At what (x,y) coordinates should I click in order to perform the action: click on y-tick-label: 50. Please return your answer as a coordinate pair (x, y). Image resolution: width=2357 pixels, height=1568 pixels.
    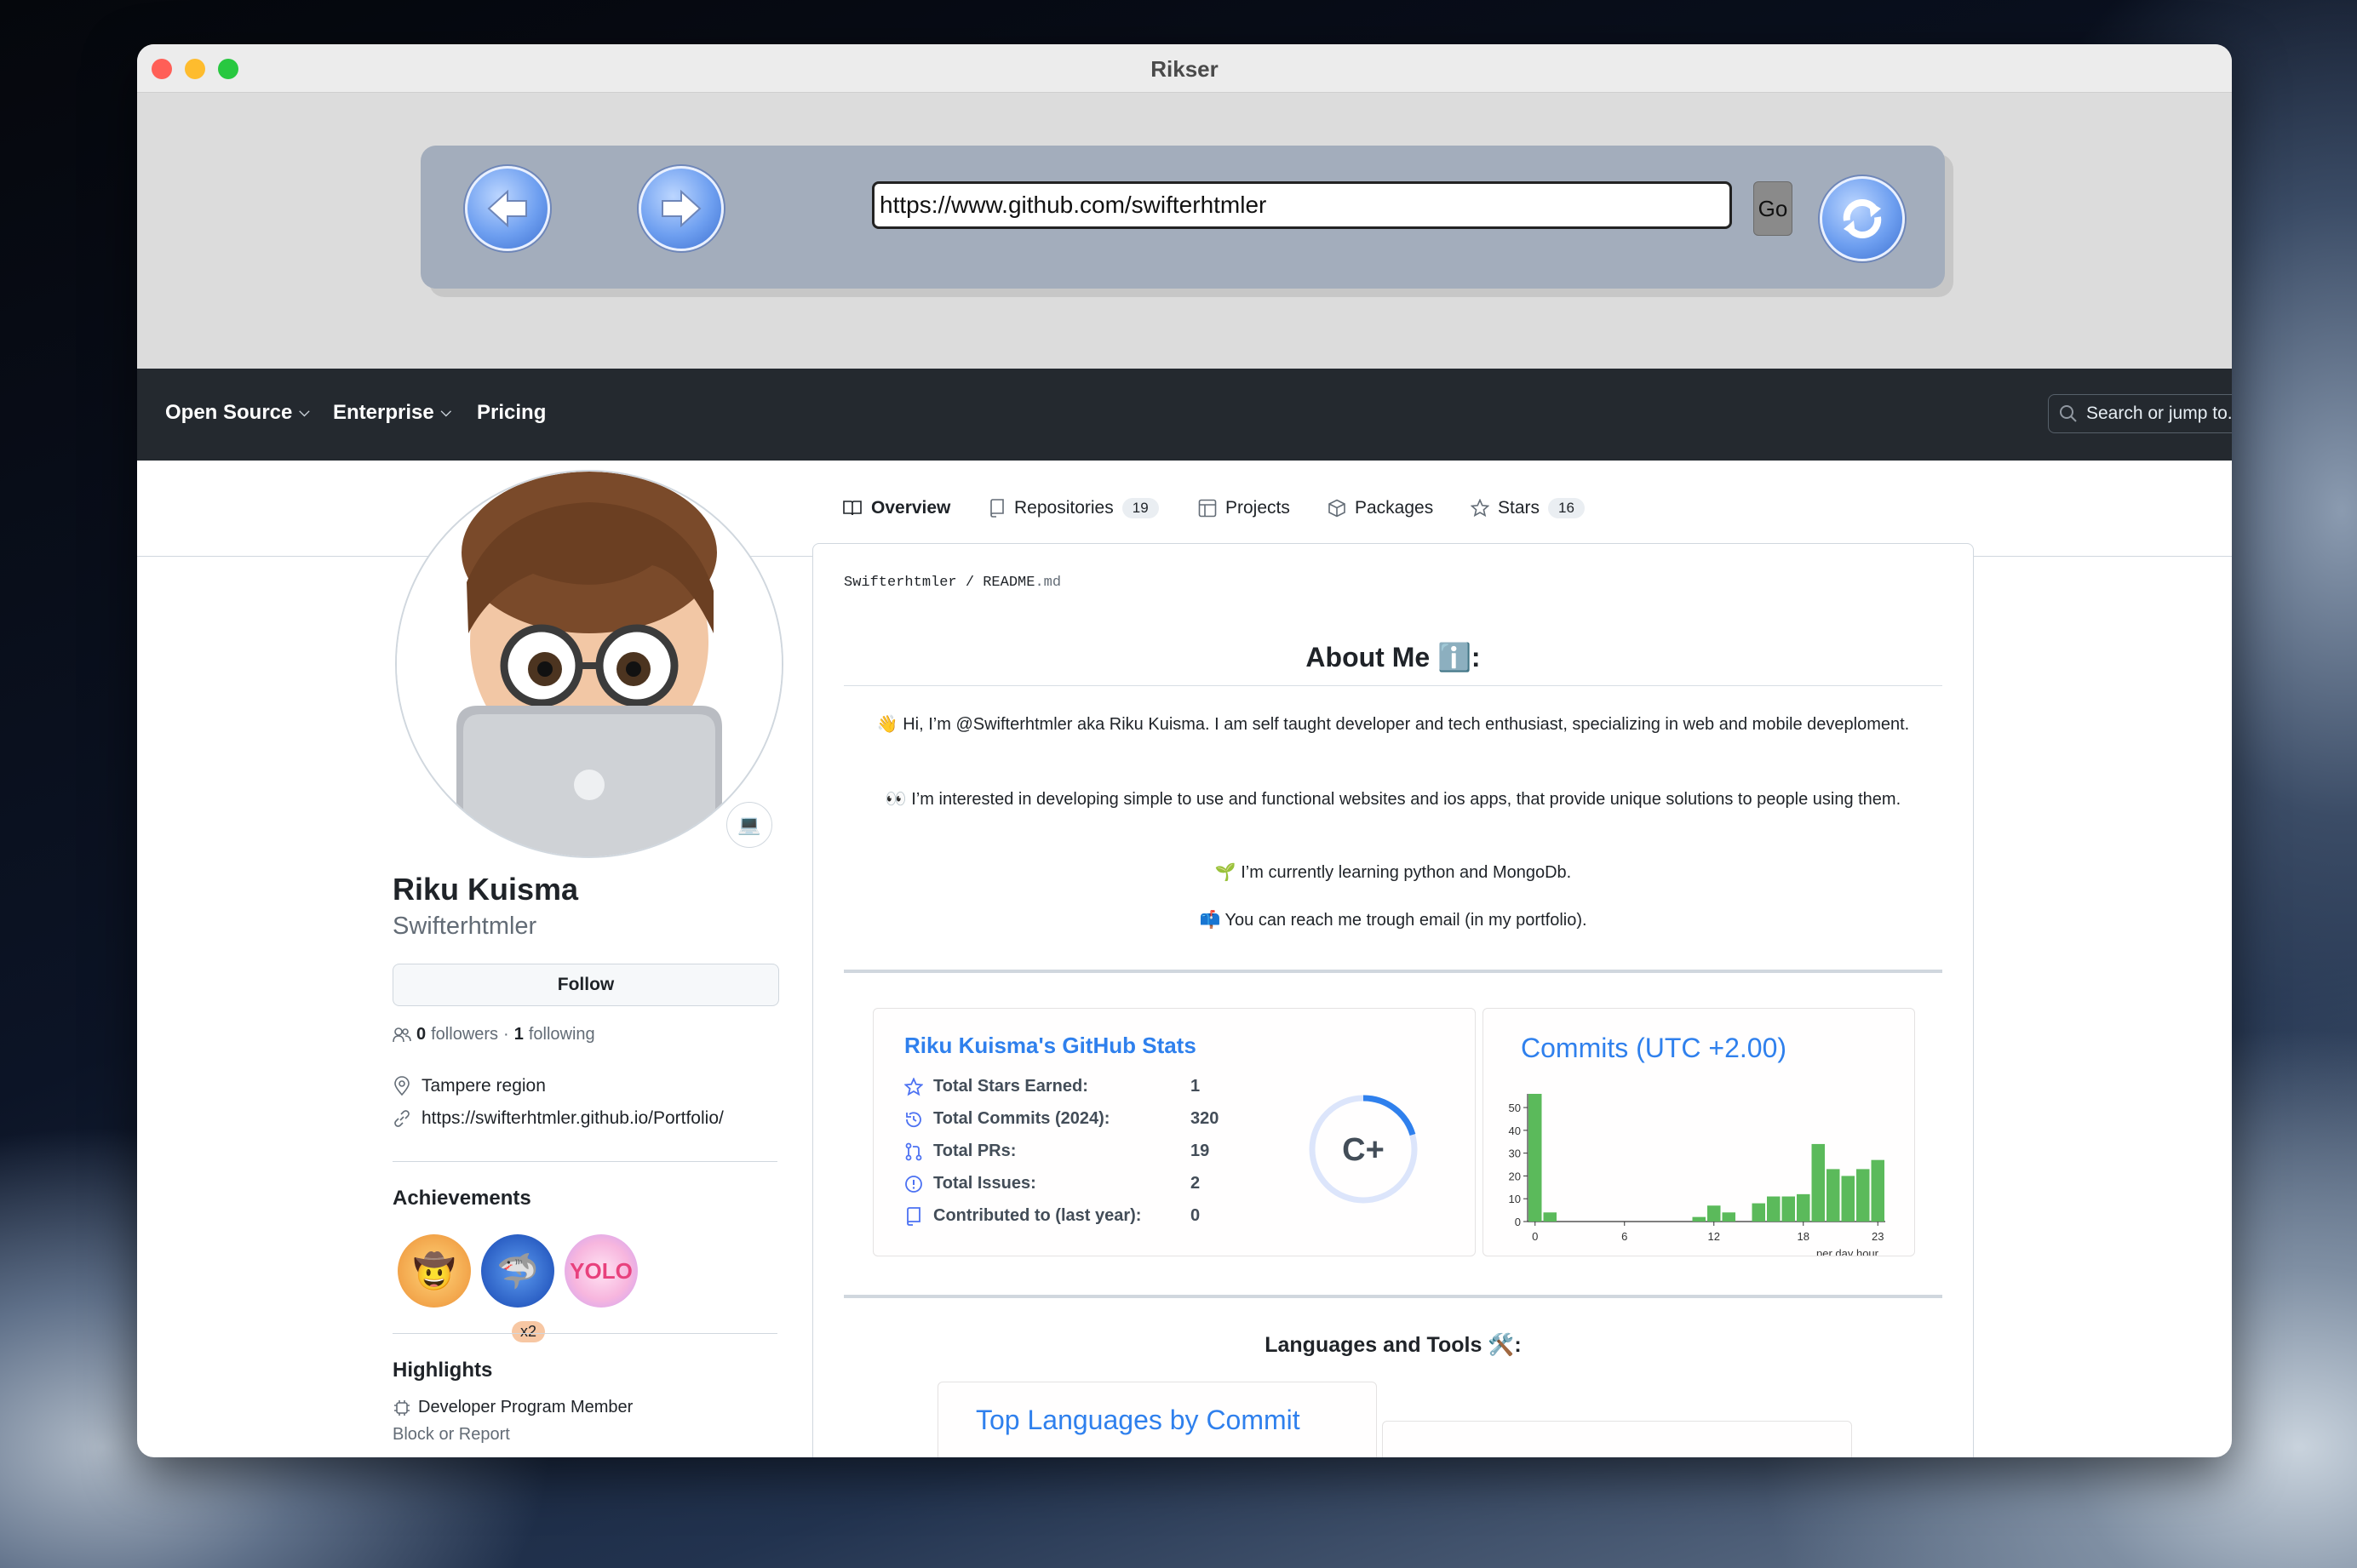
    Looking at the image, I should click on (1515, 1108).